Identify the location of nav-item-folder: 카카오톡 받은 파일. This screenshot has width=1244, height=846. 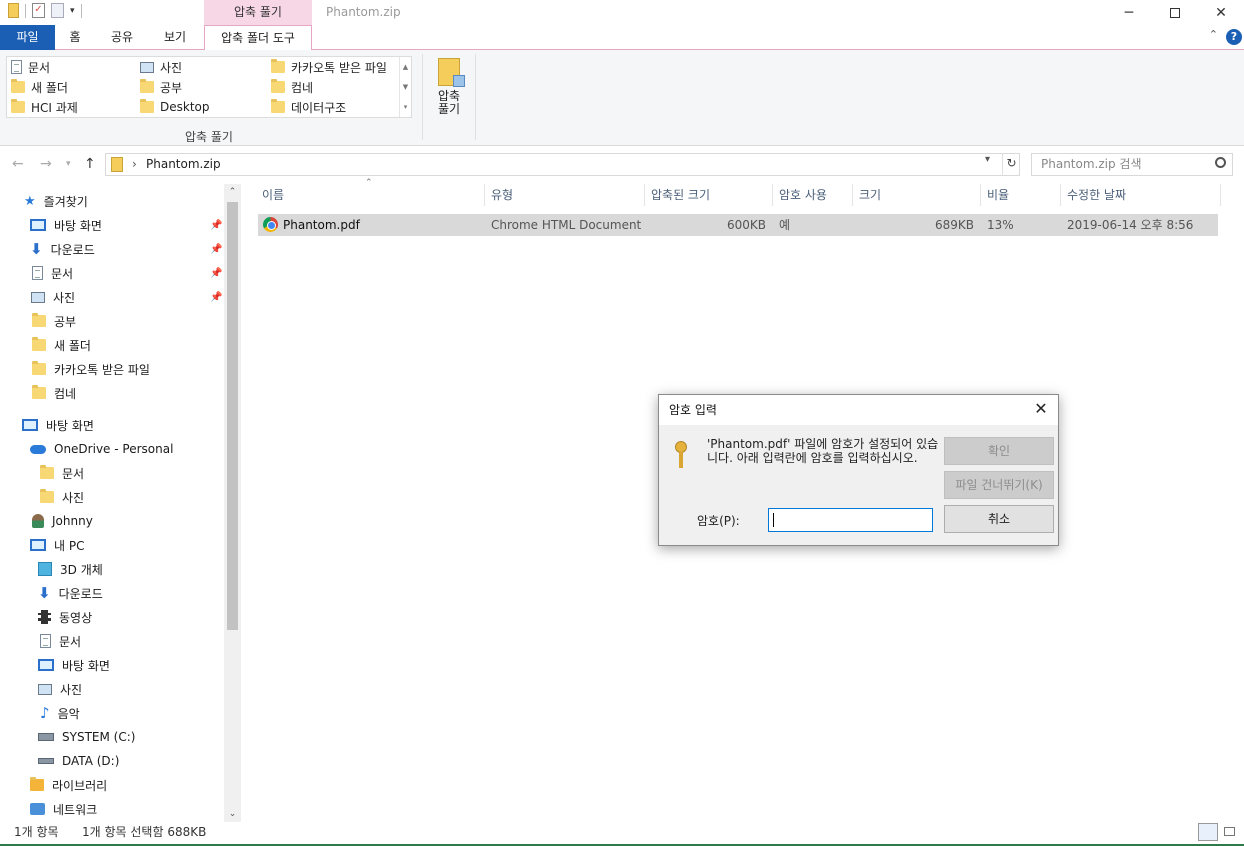
(91, 369).